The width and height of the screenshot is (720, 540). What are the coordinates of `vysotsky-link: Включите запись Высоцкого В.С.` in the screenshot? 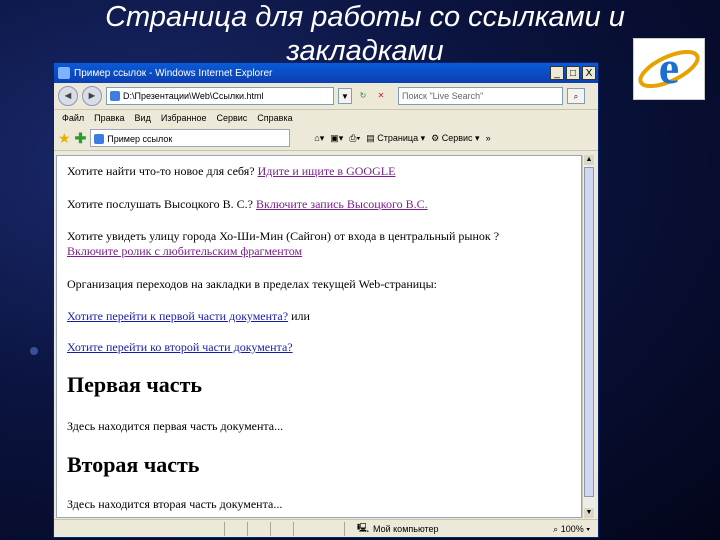 It's located at (342, 204).